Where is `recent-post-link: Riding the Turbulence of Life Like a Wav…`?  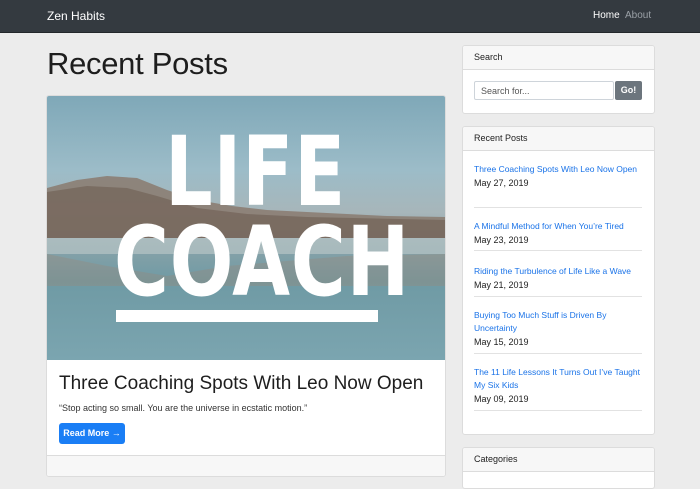
recent-post-link: Riding the Turbulence of Life Like a Wav… is located at coordinates (558, 271).